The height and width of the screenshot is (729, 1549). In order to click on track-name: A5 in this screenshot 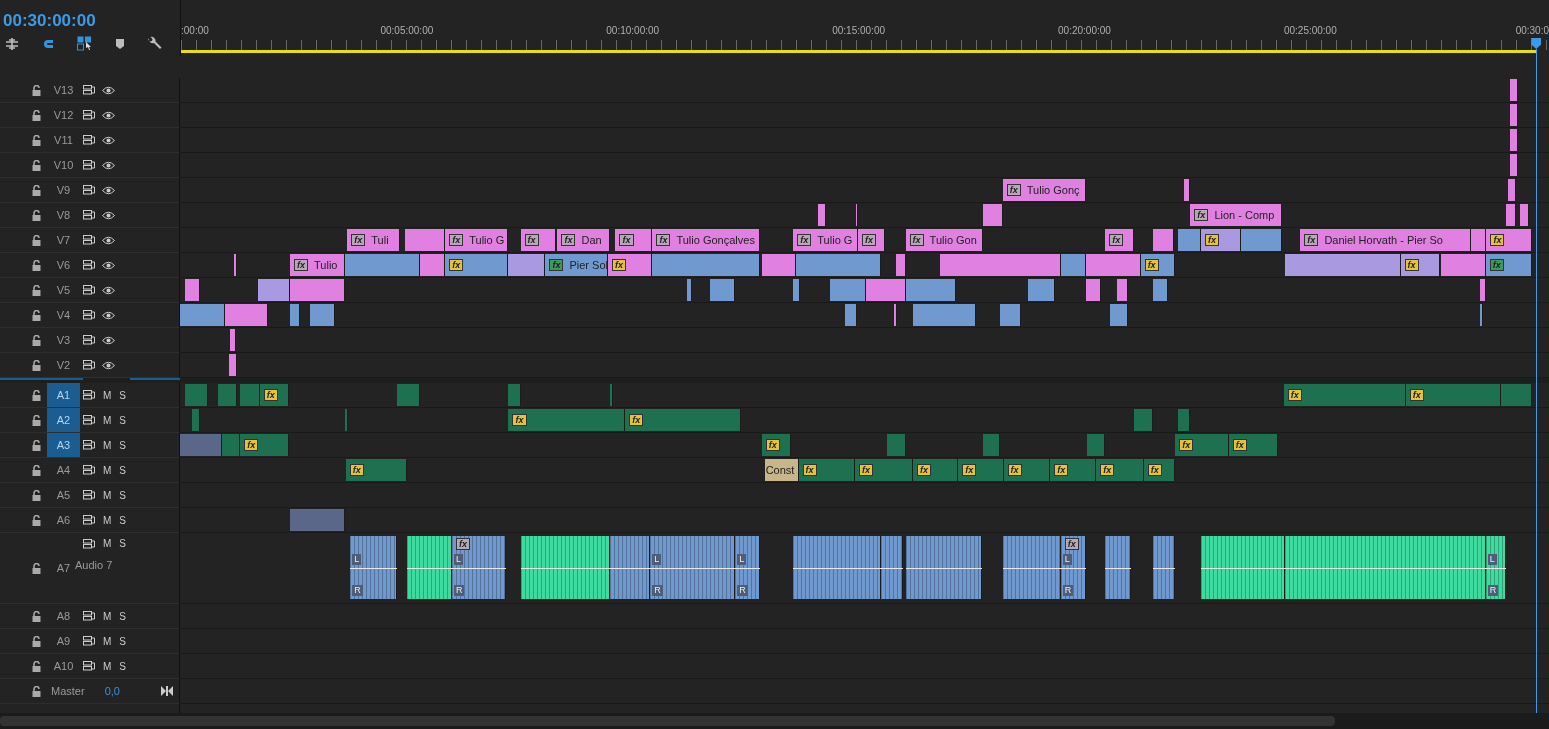, I will do `click(63, 495)`.